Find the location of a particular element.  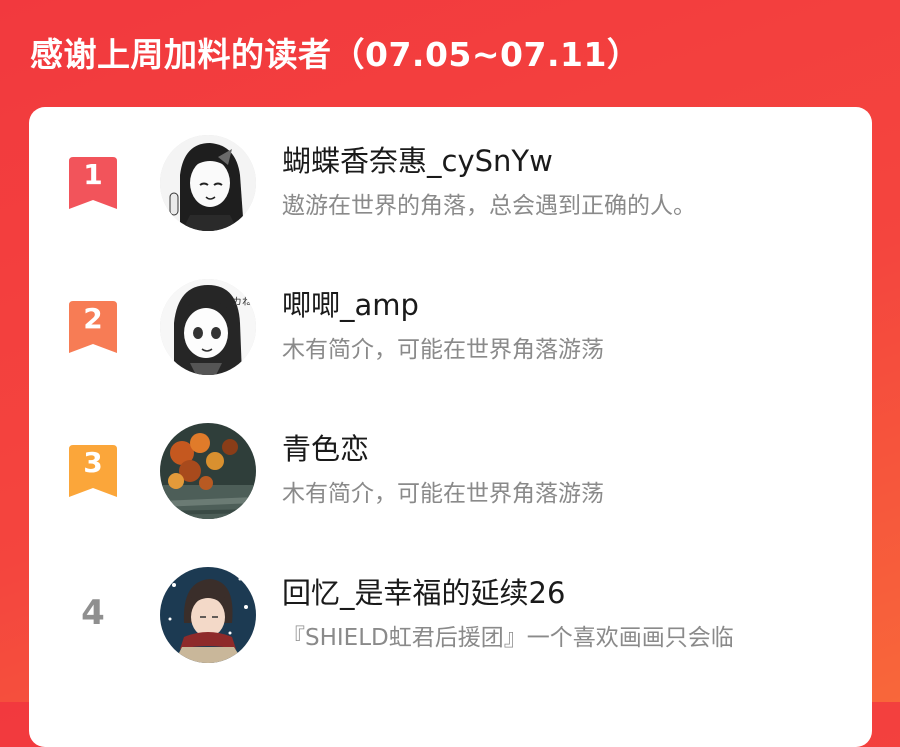

reader-name: 蝴蝶香奈惠_cySnYw is located at coordinates (417, 161).